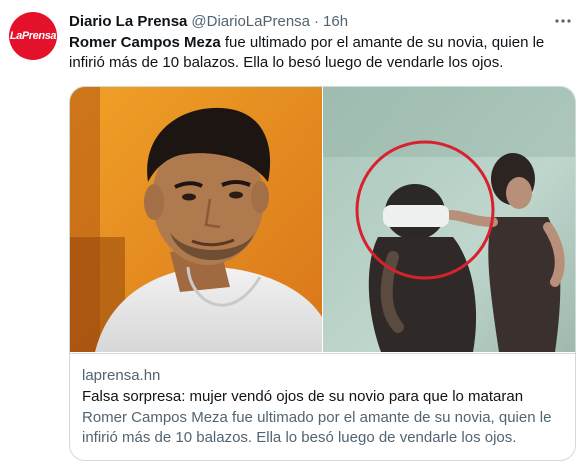  I want to click on tweet-text-bold: Romer Campos Meza, so click(145, 42).